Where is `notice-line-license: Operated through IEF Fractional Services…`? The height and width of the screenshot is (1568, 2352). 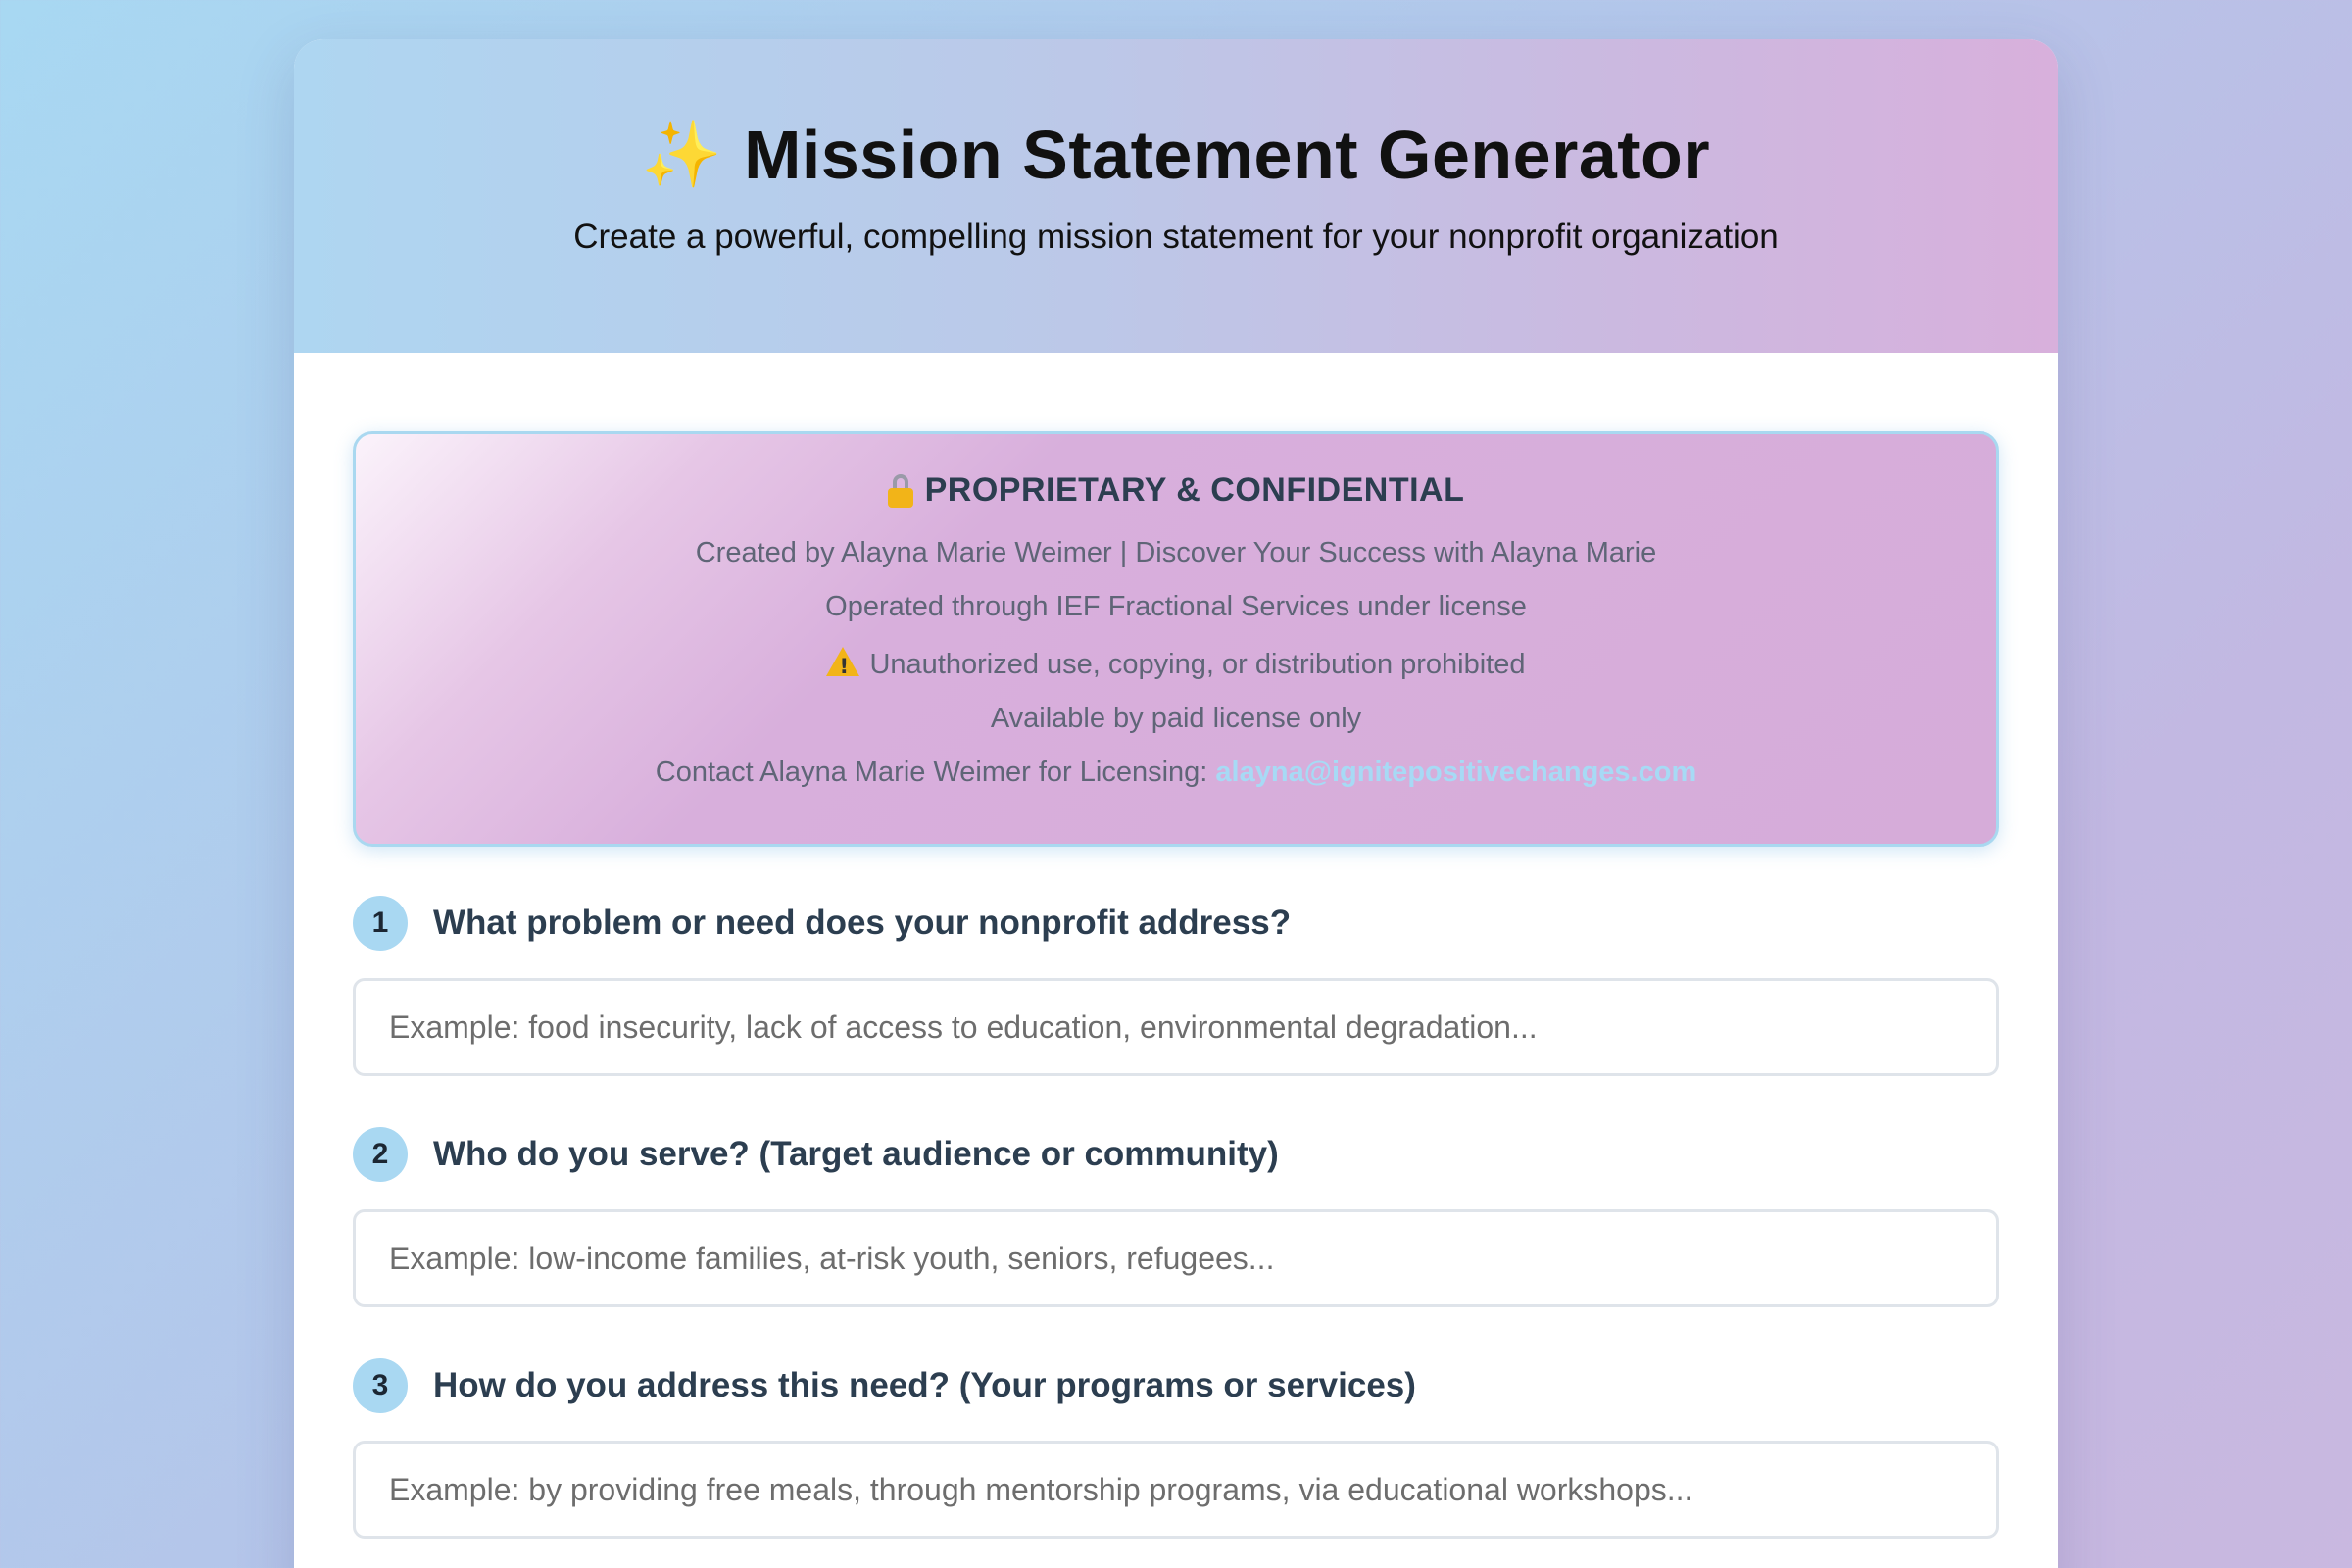 notice-line-license: Operated through IEF Fractional Services… is located at coordinates (1176, 606).